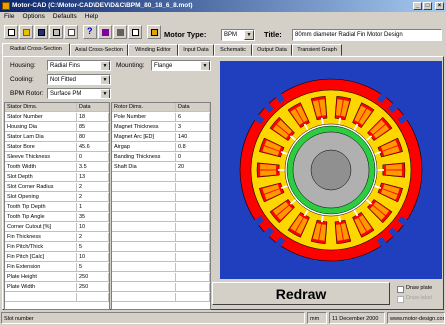  What do you see at coordinates (56, 32) in the screenshot?
I see `print-button` at bounding box center [56, 32].